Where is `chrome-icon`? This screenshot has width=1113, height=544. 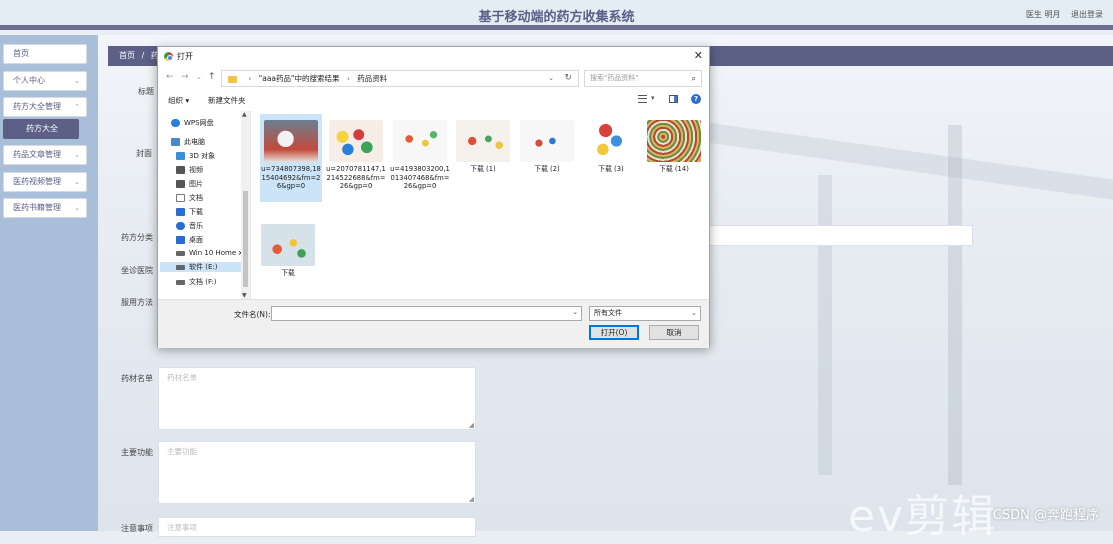 chrome-icon is located at coordinates (168, 56).